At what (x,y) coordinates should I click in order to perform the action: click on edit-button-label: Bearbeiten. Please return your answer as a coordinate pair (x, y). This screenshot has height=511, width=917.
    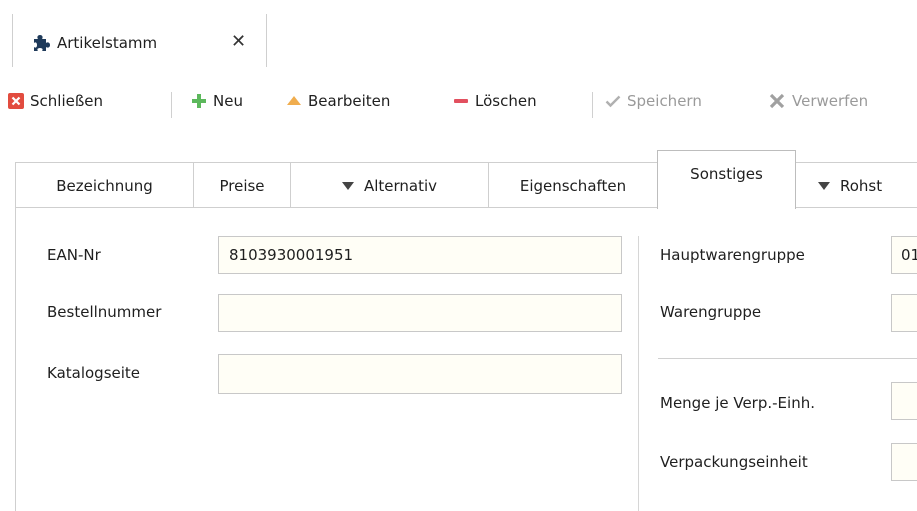
    Looking at the image, I should click on (349, 101).